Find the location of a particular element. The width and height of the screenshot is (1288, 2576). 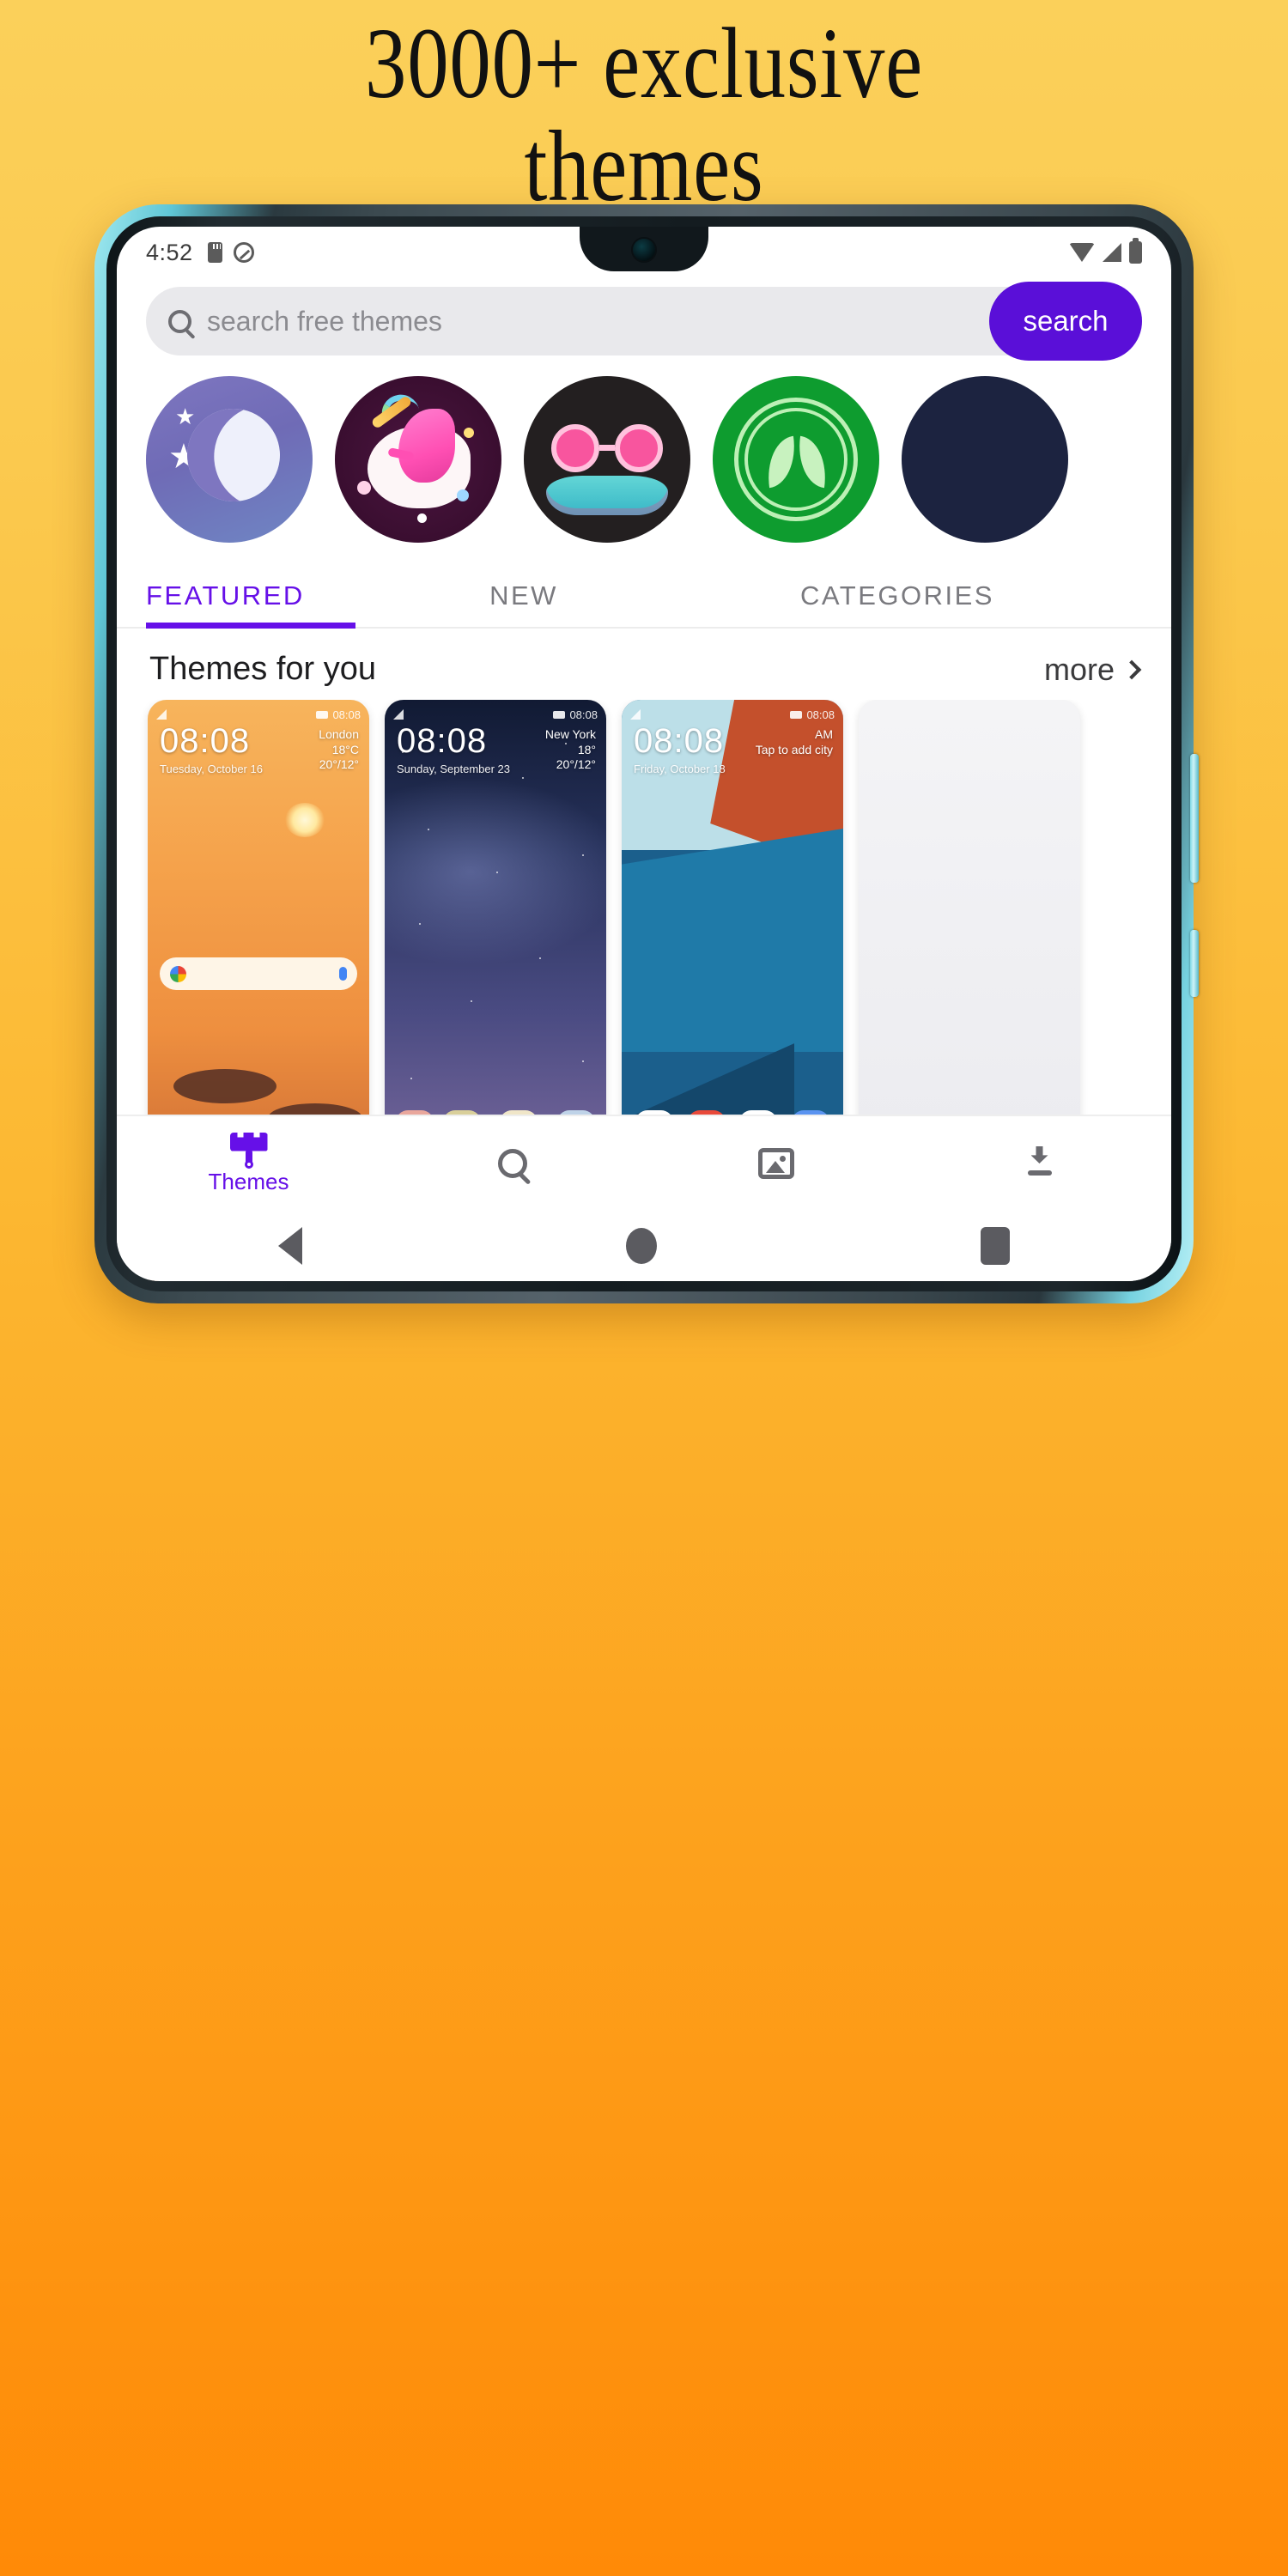

tab-featured: FEATURED is located at coordinates (270, 596).